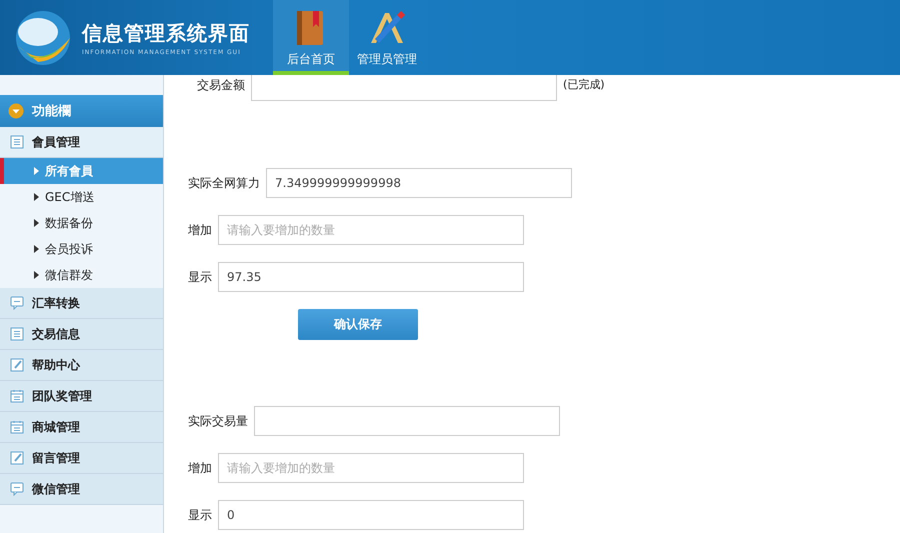  Describe the element at coordinates (419, 183) in the screenshot. I see `input-field: 7.349999999999998` at that location.